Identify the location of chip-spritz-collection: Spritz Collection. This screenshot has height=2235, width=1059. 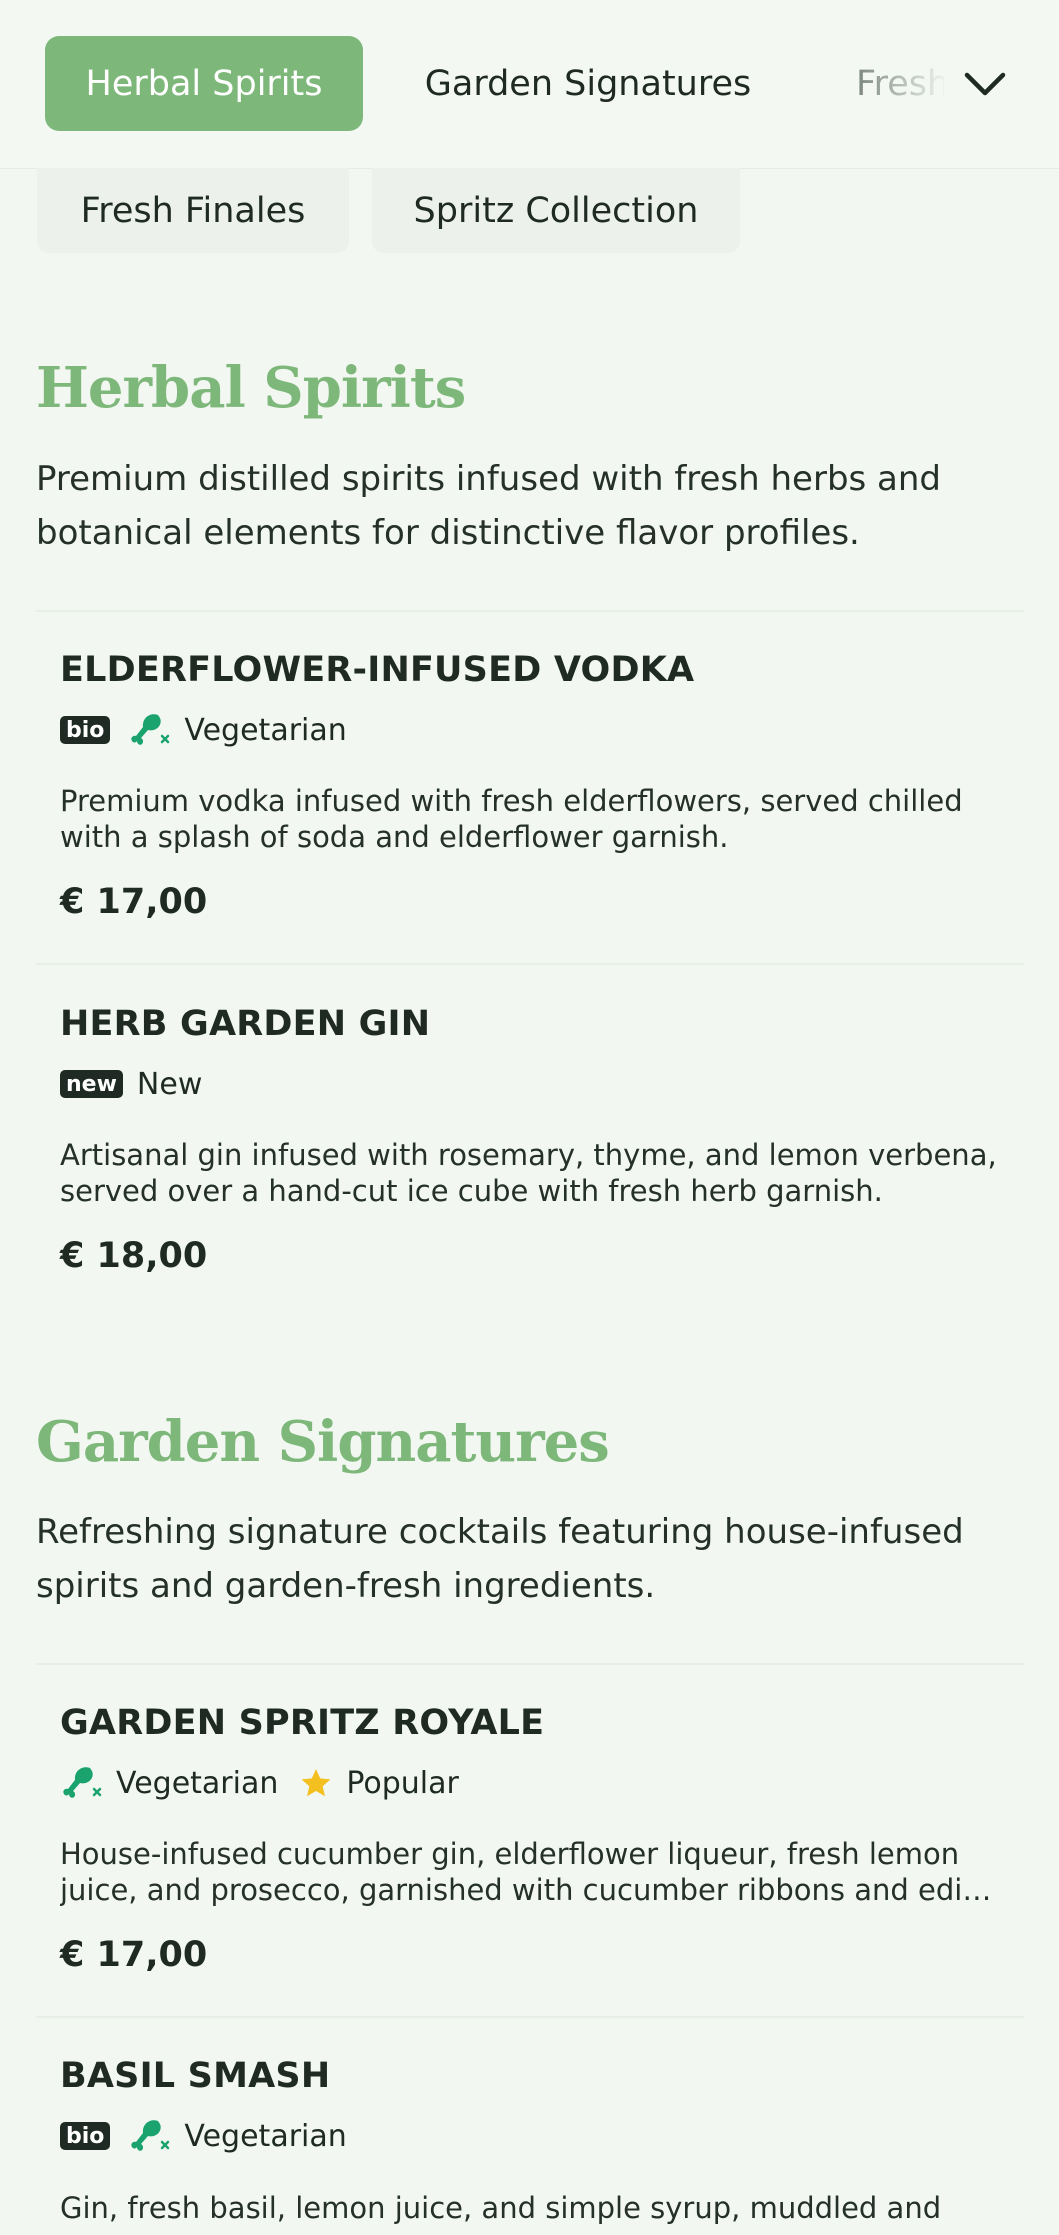
(556, 210).